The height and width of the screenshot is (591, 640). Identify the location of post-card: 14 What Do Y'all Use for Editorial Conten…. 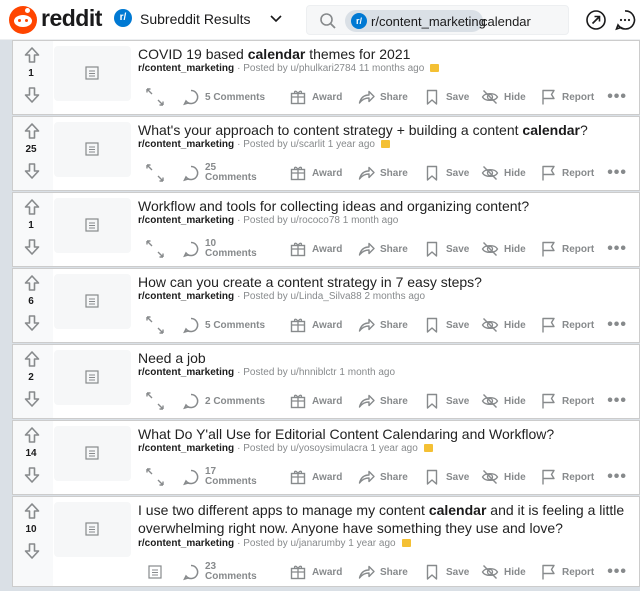
(326, 457).